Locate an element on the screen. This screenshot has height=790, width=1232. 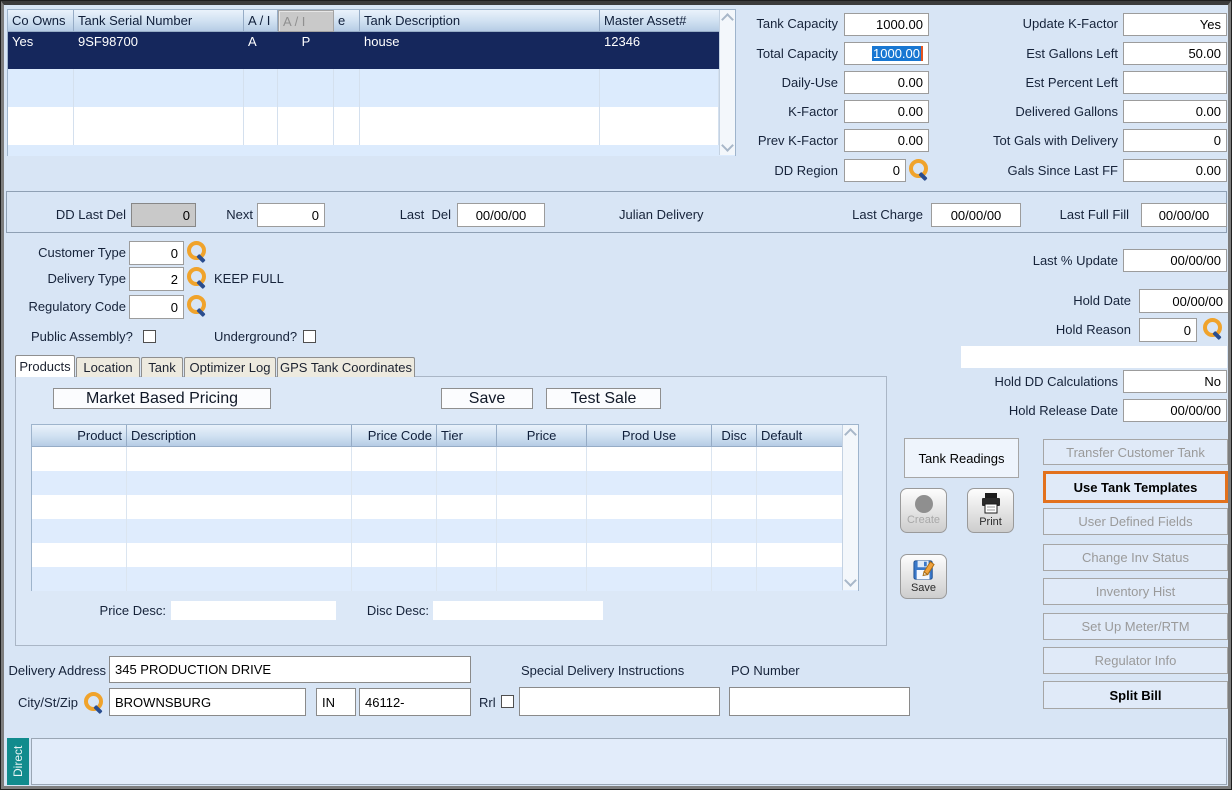
disc-desc-field is located at coordinates (518, 610).